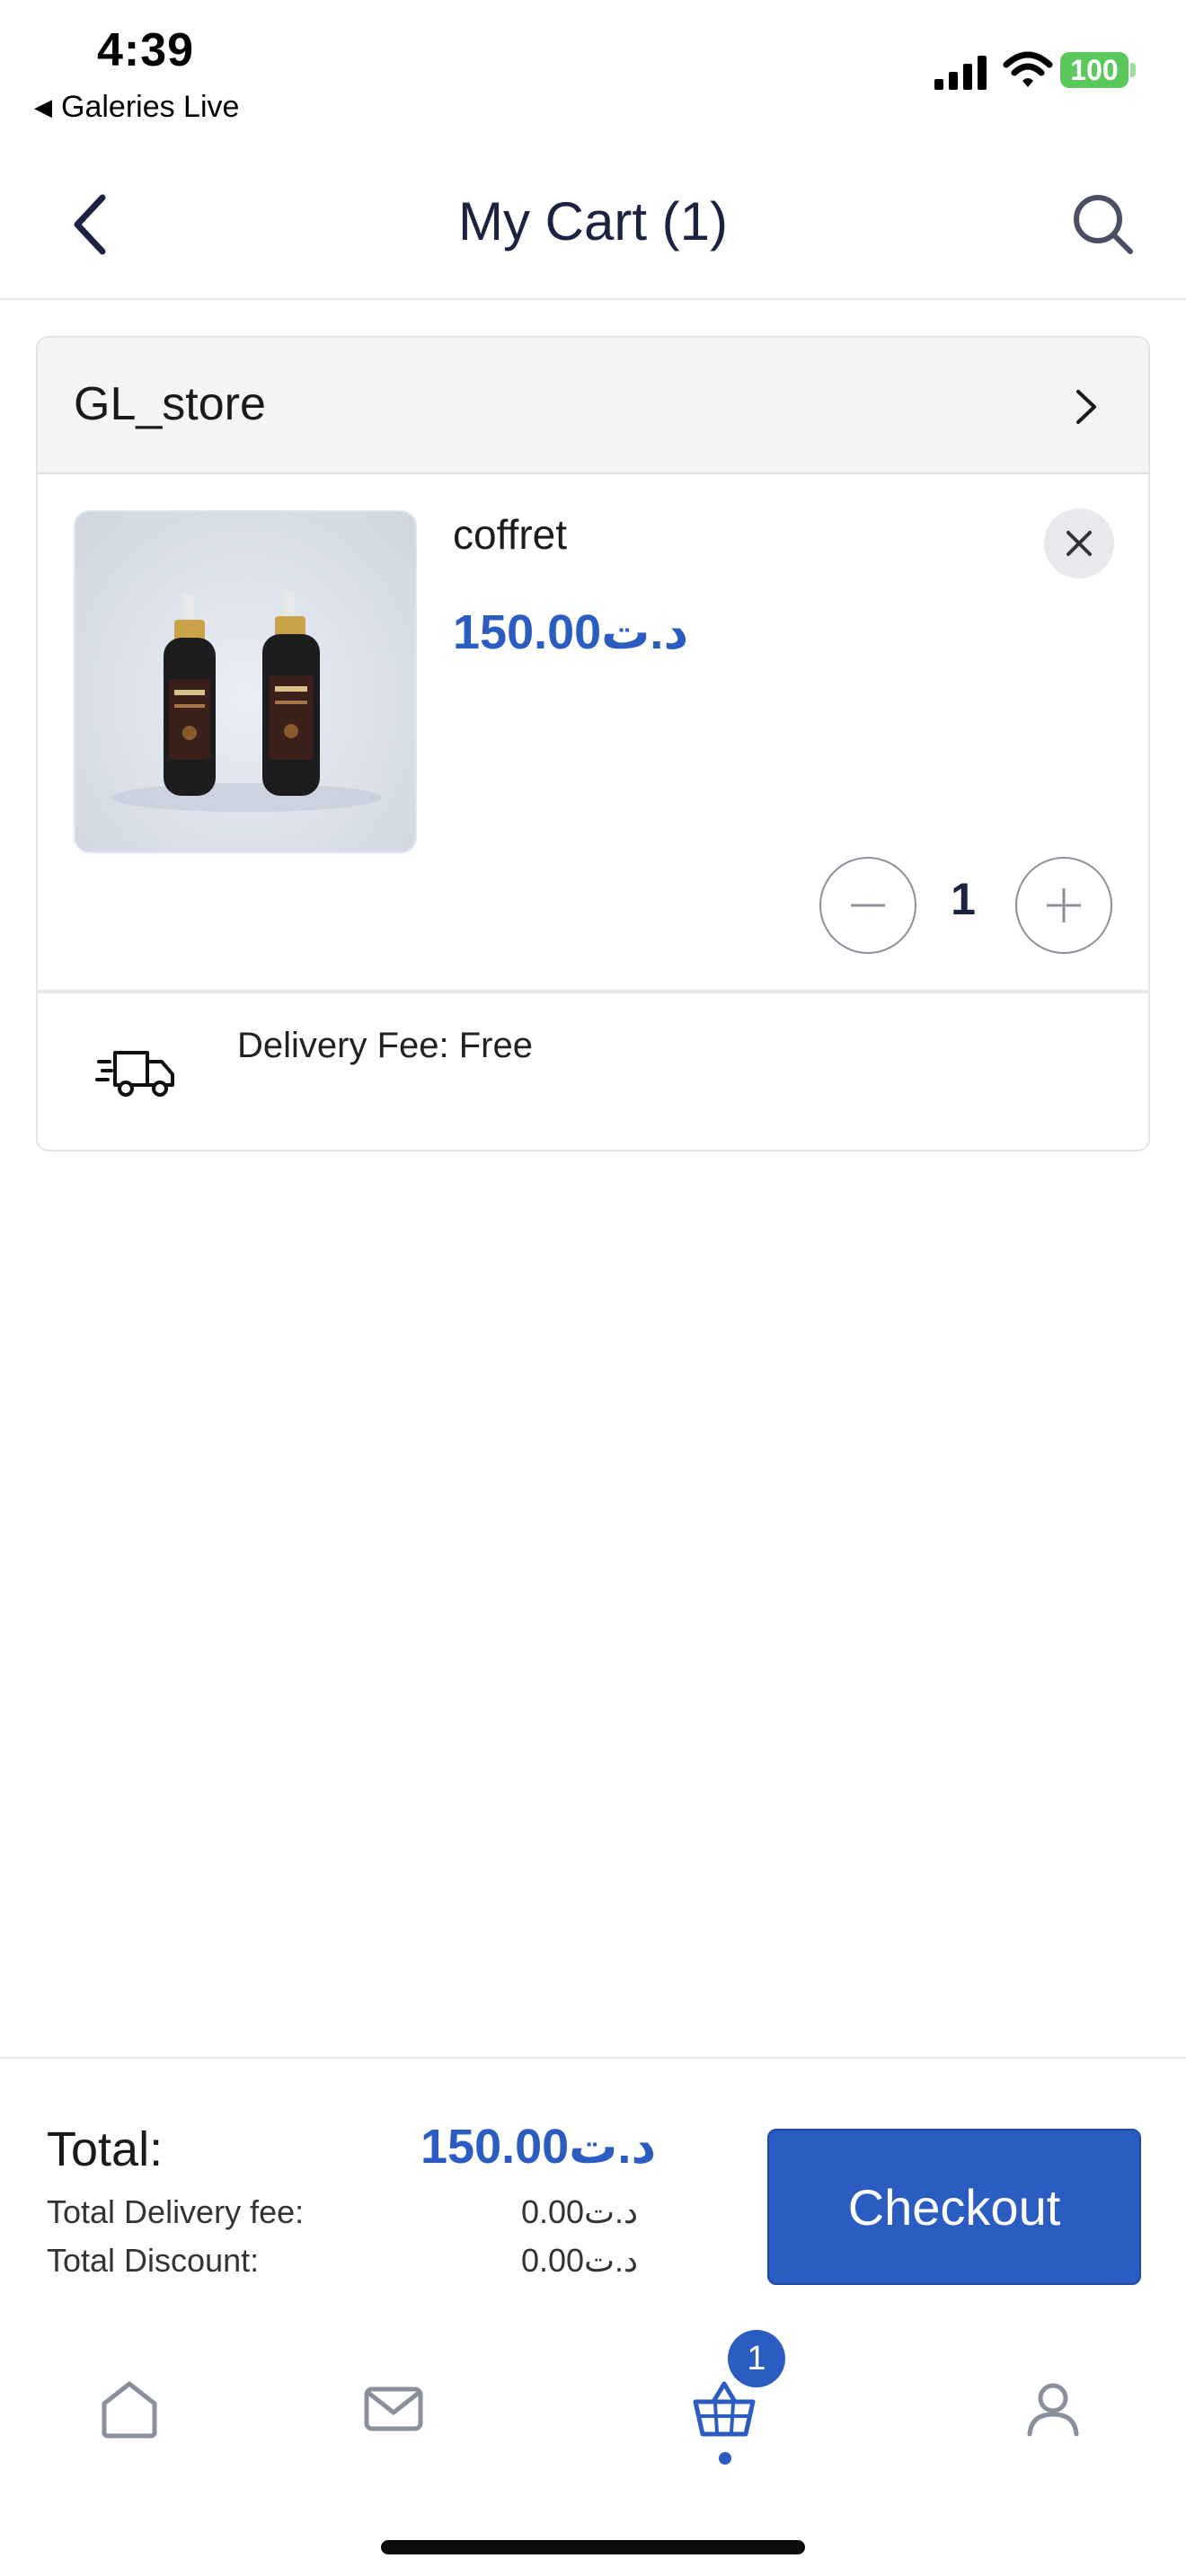 Image resolution: width=1186 pixels, height=2576 pixels. What do you see at coordinates (170, 404) in the screenshot?
I see `store-name: GL_store` at bounding box center [170, 404].